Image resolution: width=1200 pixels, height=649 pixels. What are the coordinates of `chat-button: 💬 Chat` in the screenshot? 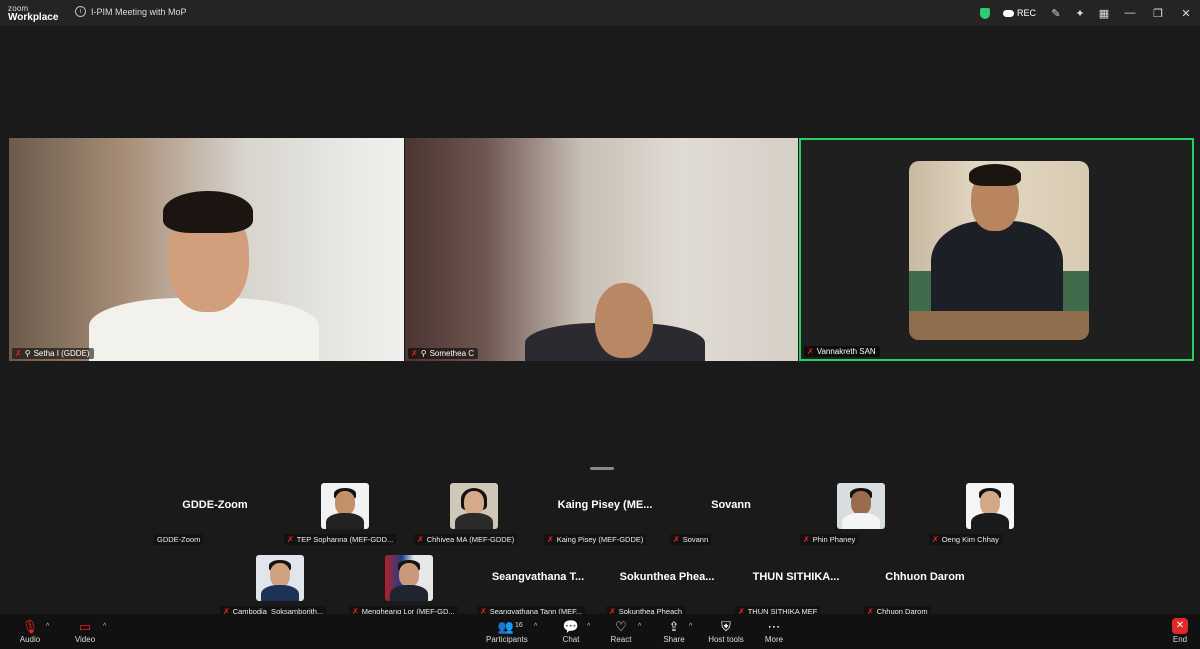 It's located at (571, 631).